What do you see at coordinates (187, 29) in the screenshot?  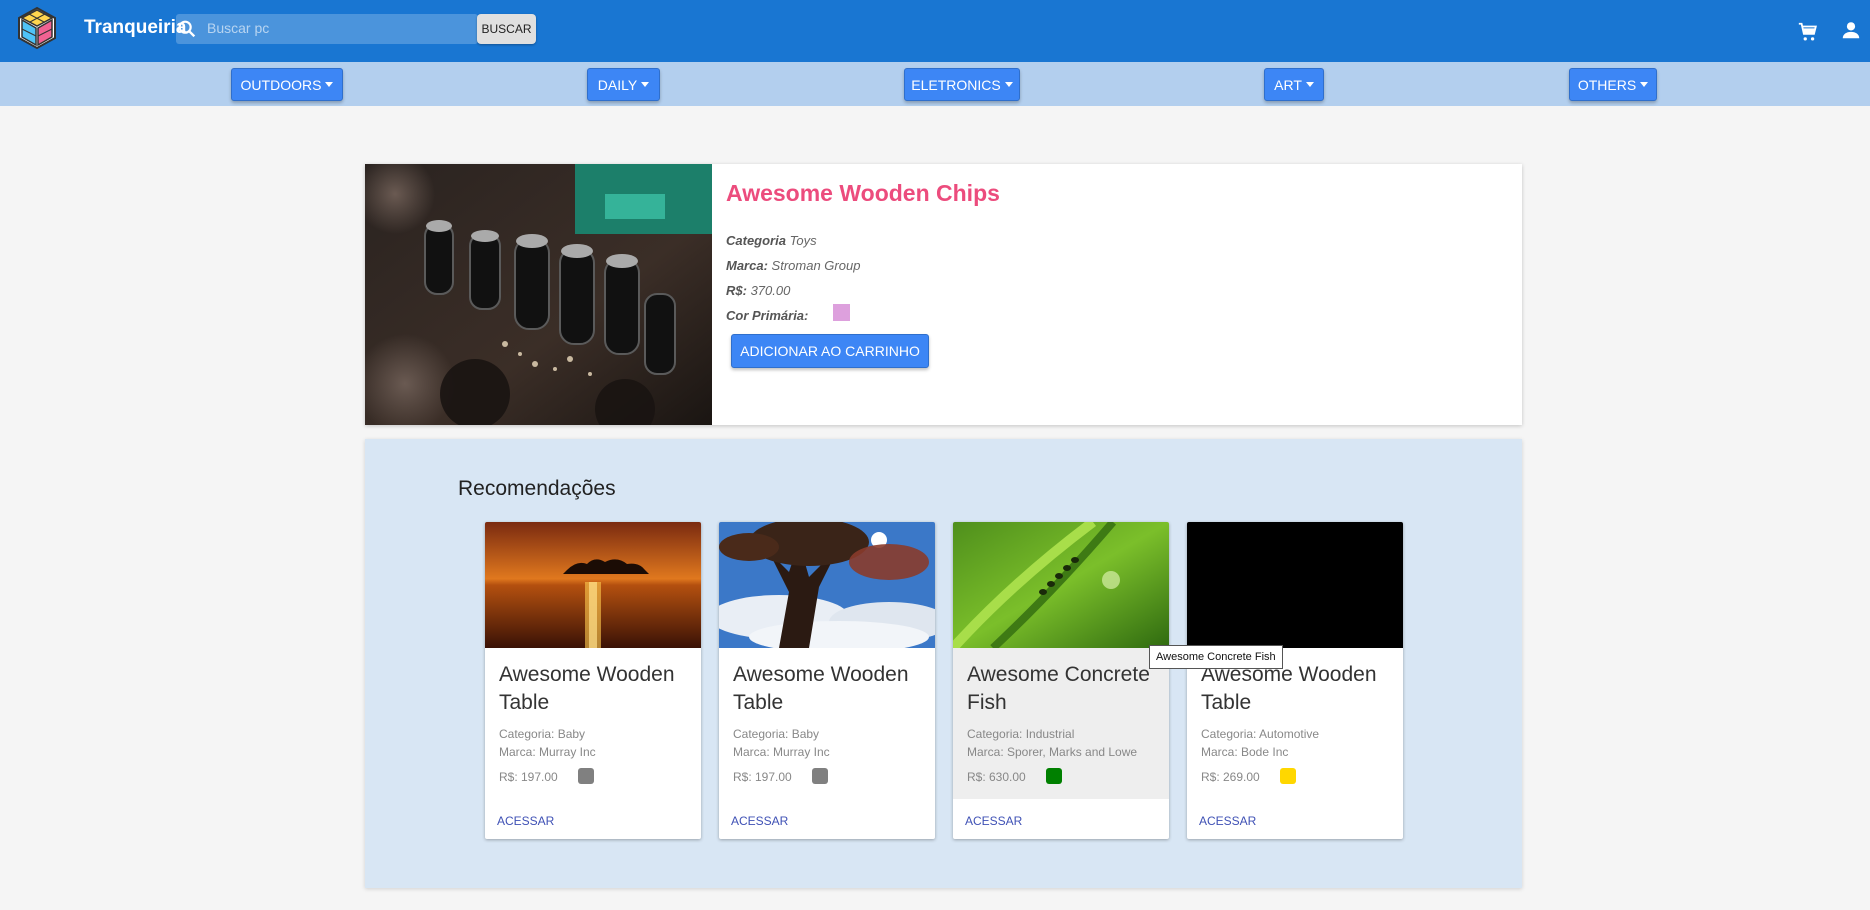 I see `search-icon` at bounding box center [187, 29].